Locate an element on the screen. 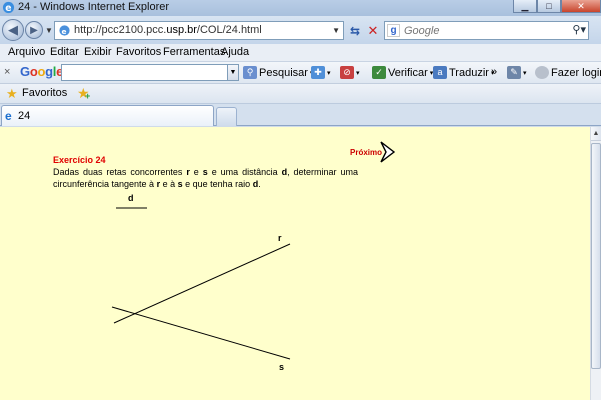 The width and height of the screenshot is (601, 400). url-text: http://pcc2100.pcc.usp.br/COL/24.html is located at coordinates (168, 30).